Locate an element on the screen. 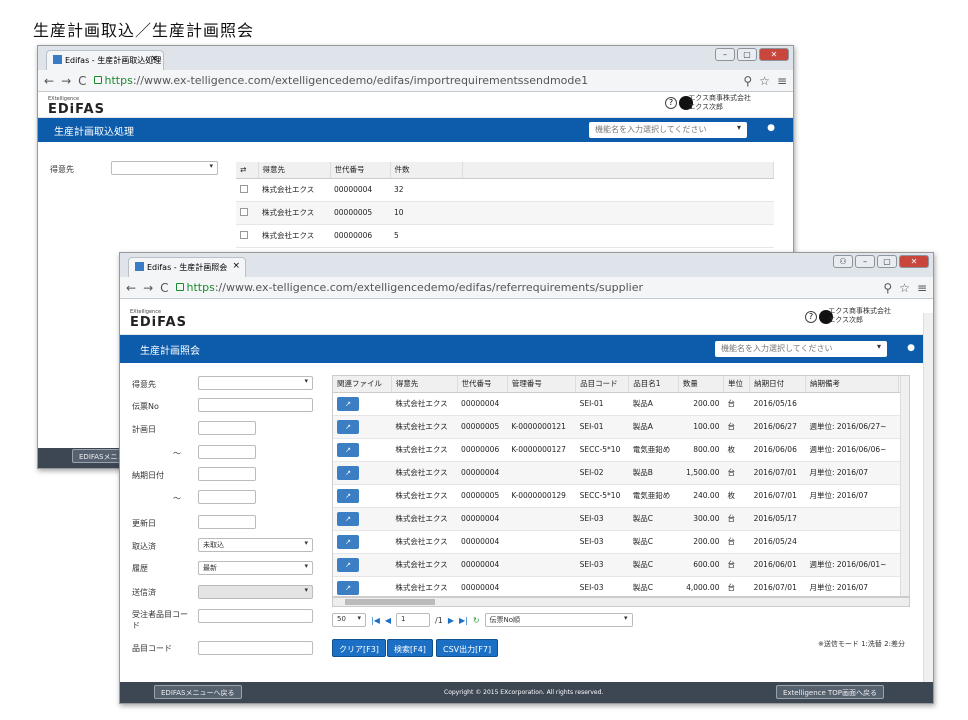  sort-select: 伝票No順 is located at coordinates (558, 620).